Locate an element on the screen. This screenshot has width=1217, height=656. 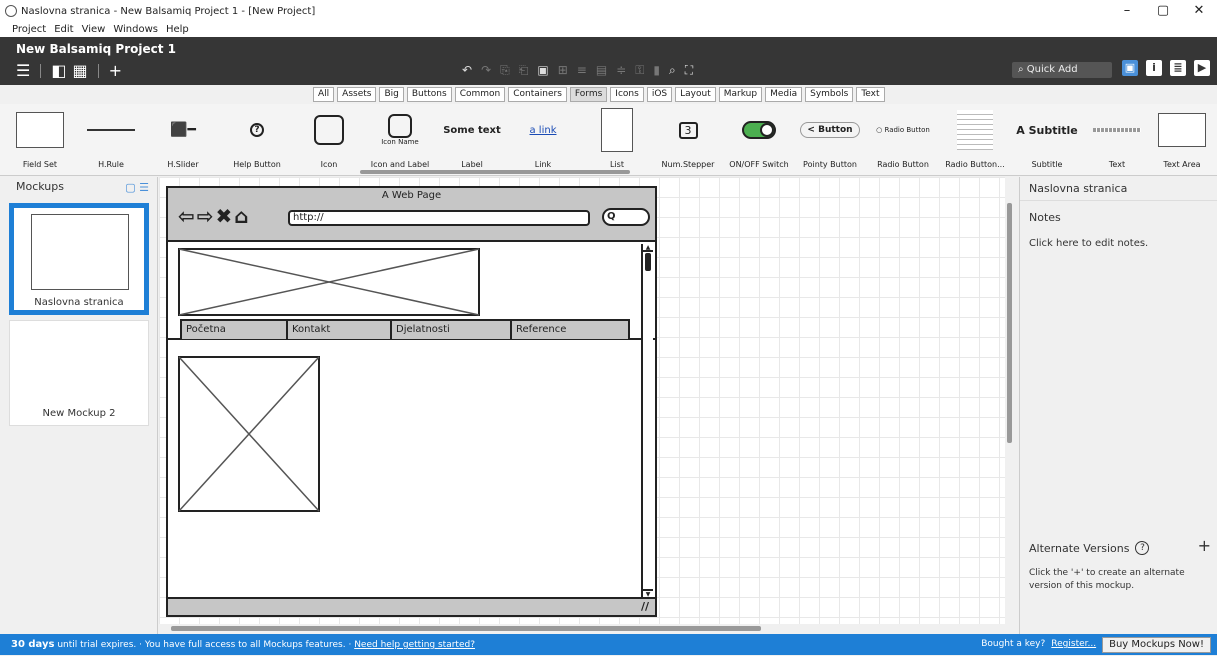
menu-windows: Windows is located at coordinates (135, 29).